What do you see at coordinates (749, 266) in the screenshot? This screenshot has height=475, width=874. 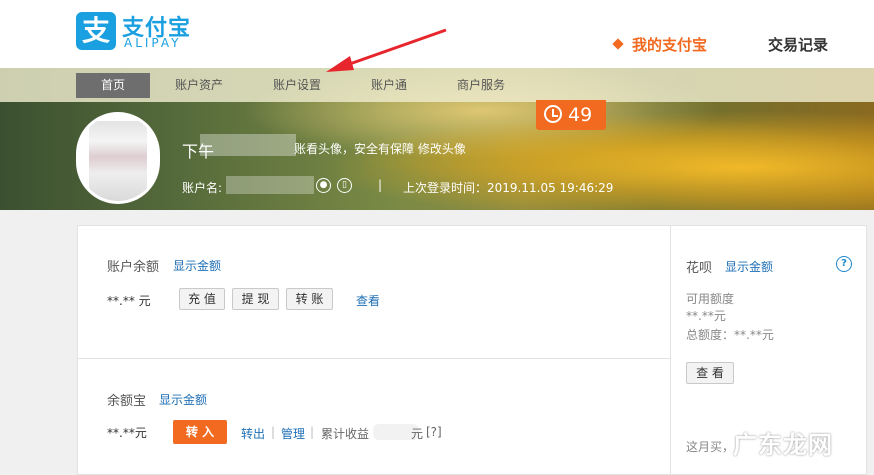 I see `huabei-show-amount-link: 显示金额` at bounding box center [749, 266].